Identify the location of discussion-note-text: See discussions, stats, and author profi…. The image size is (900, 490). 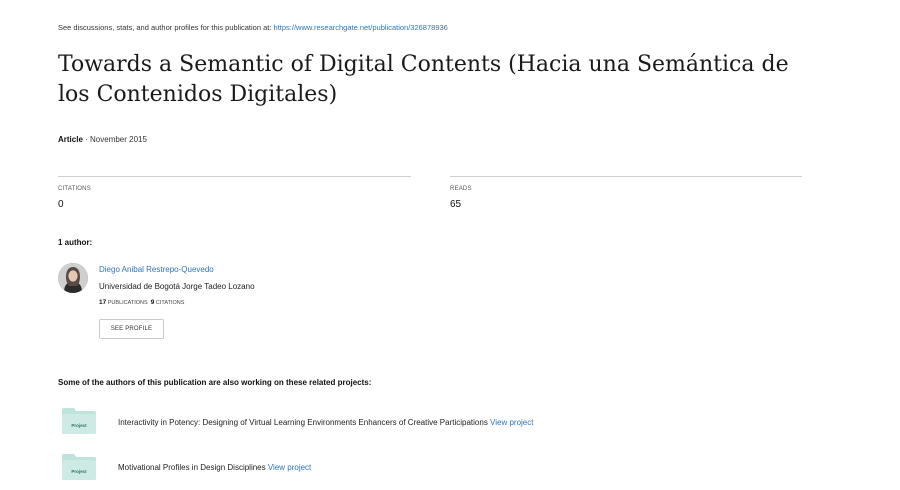
(166, 27).